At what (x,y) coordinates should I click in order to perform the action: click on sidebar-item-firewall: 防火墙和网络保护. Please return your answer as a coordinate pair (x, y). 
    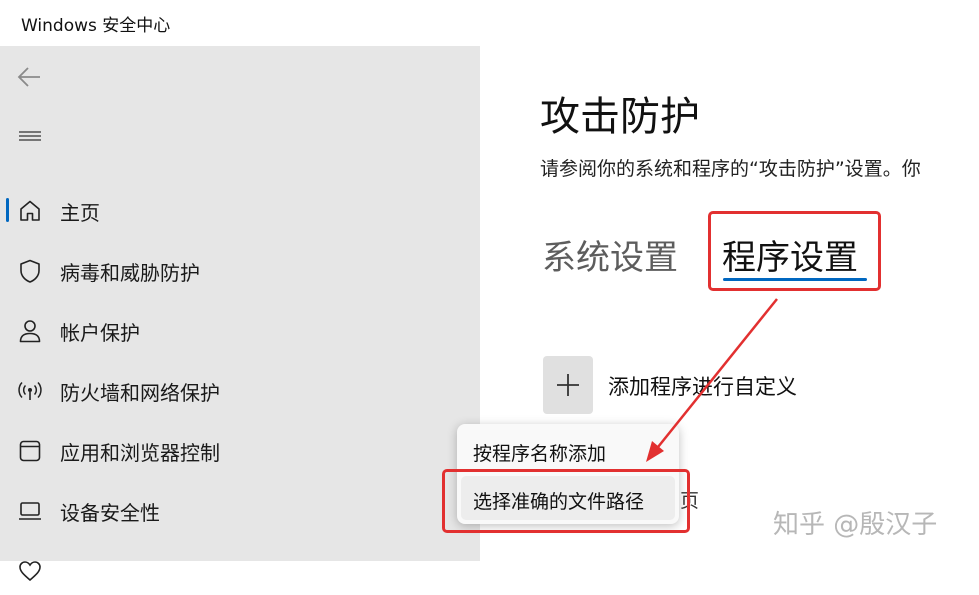
    Looking at the image, I should click on (235, 390).